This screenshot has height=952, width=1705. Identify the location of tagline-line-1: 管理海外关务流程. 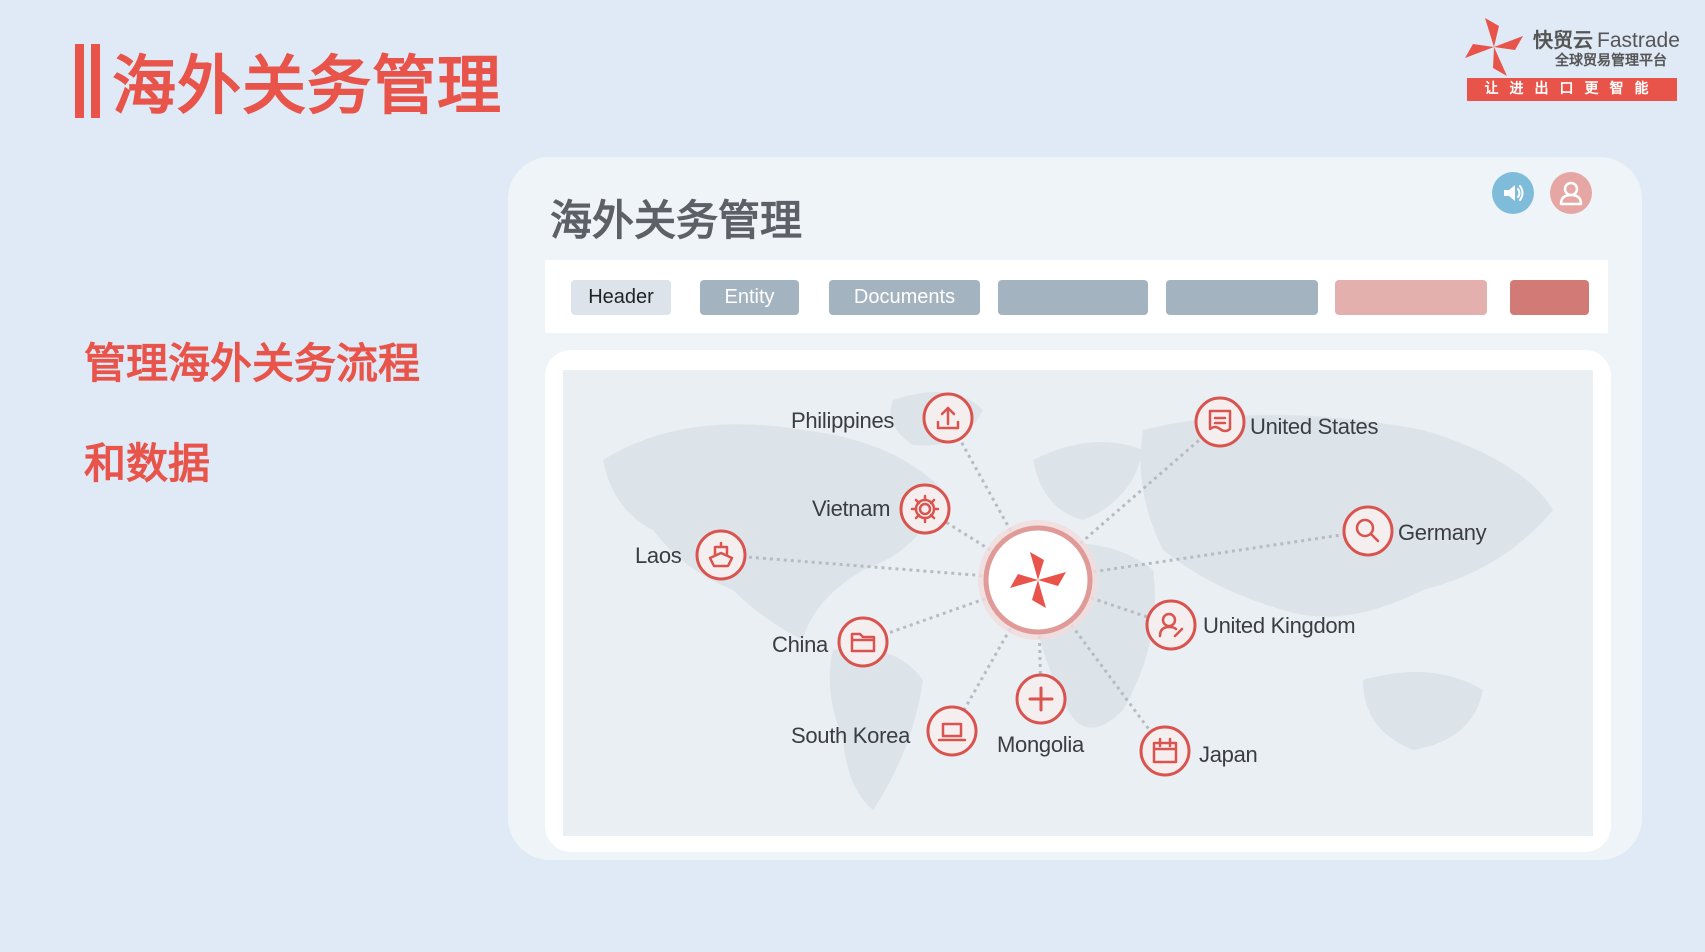
(252, 363).